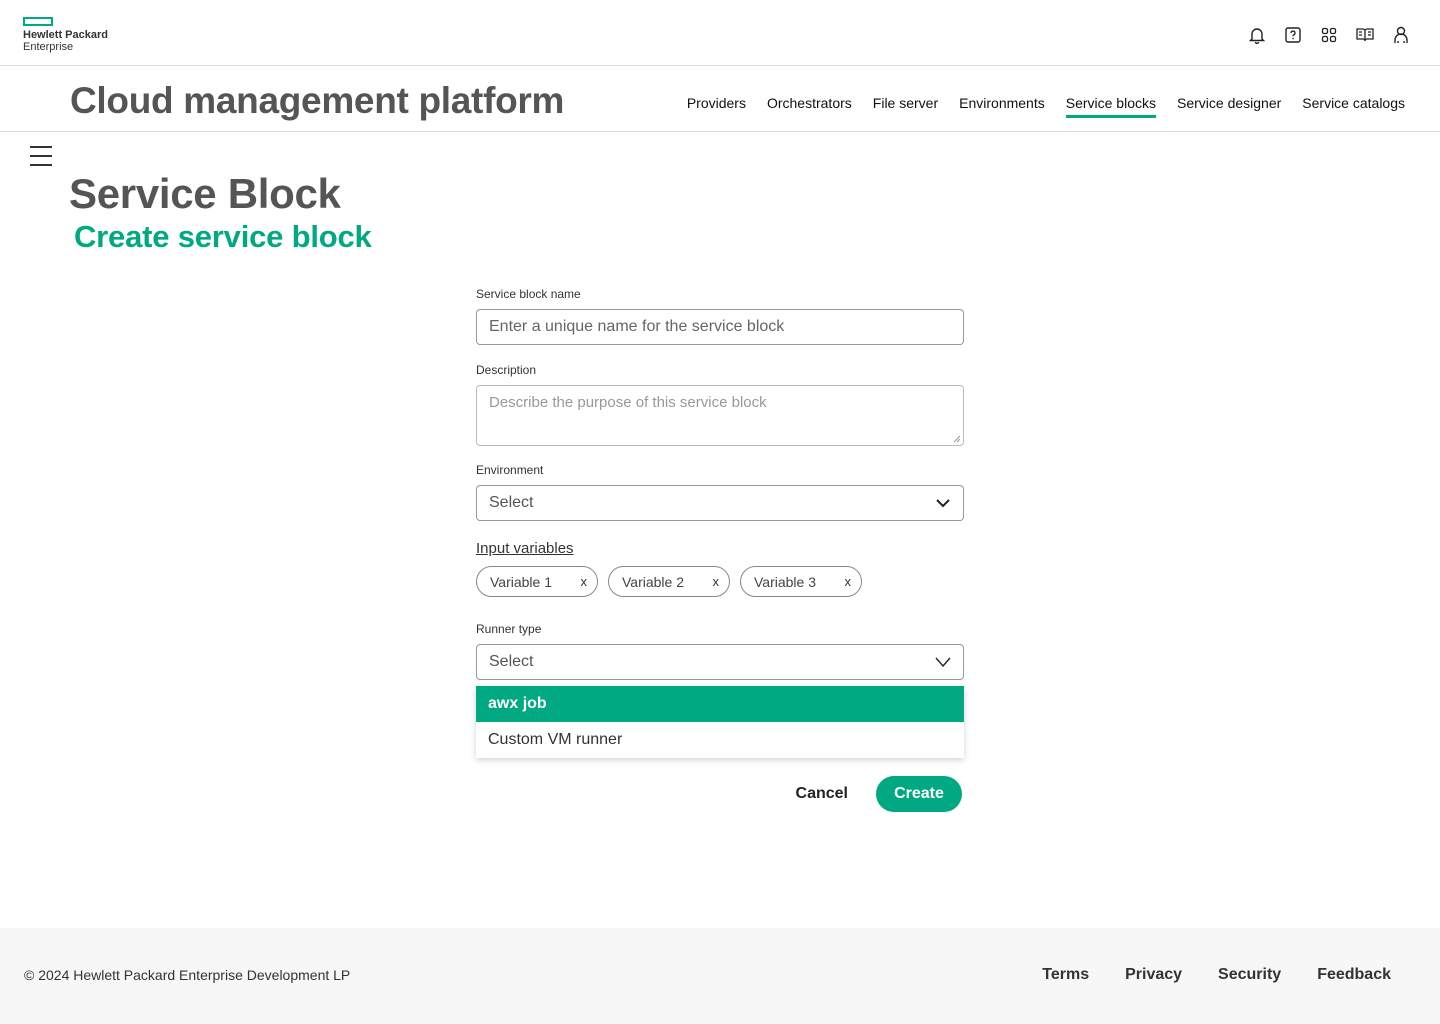 The width and height of the screenshot is (1440, 1024). What do you see at coordinates (822, 794) in the screenshot?
I see `cancel-button: Cancel` at bounding box center [822, 794].